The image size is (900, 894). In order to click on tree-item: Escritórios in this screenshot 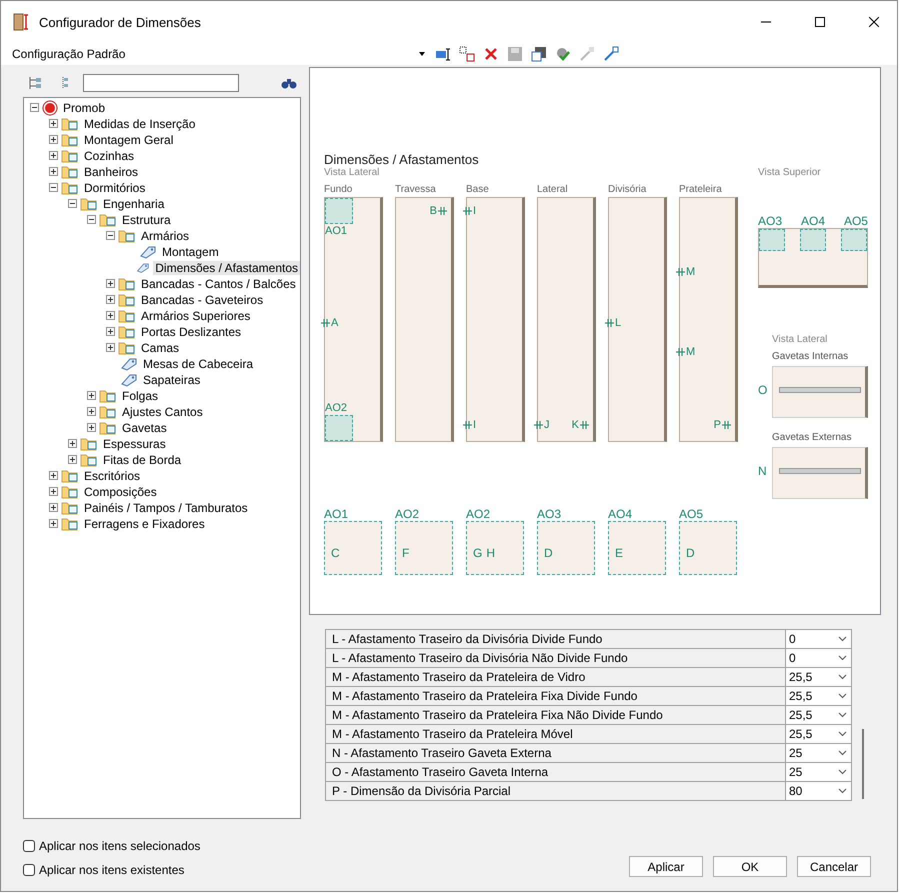, I will do `click(112, 475)`.